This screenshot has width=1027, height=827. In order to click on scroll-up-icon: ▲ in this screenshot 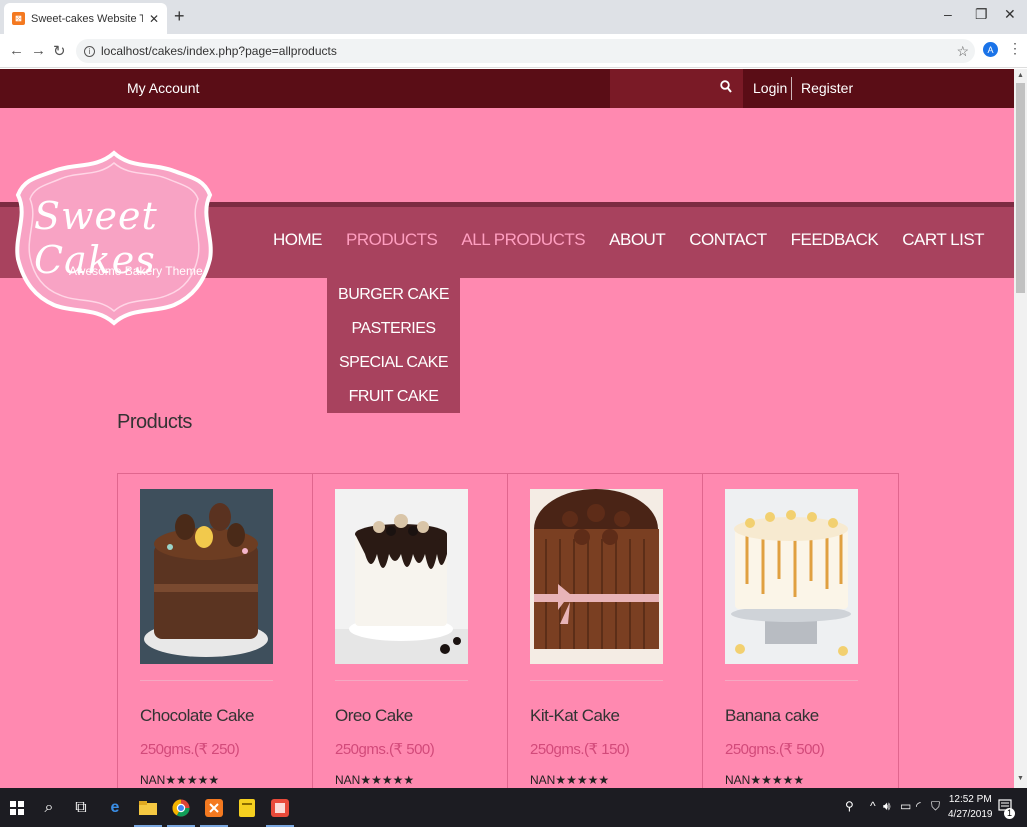, I will do `click(1020, 75)`.